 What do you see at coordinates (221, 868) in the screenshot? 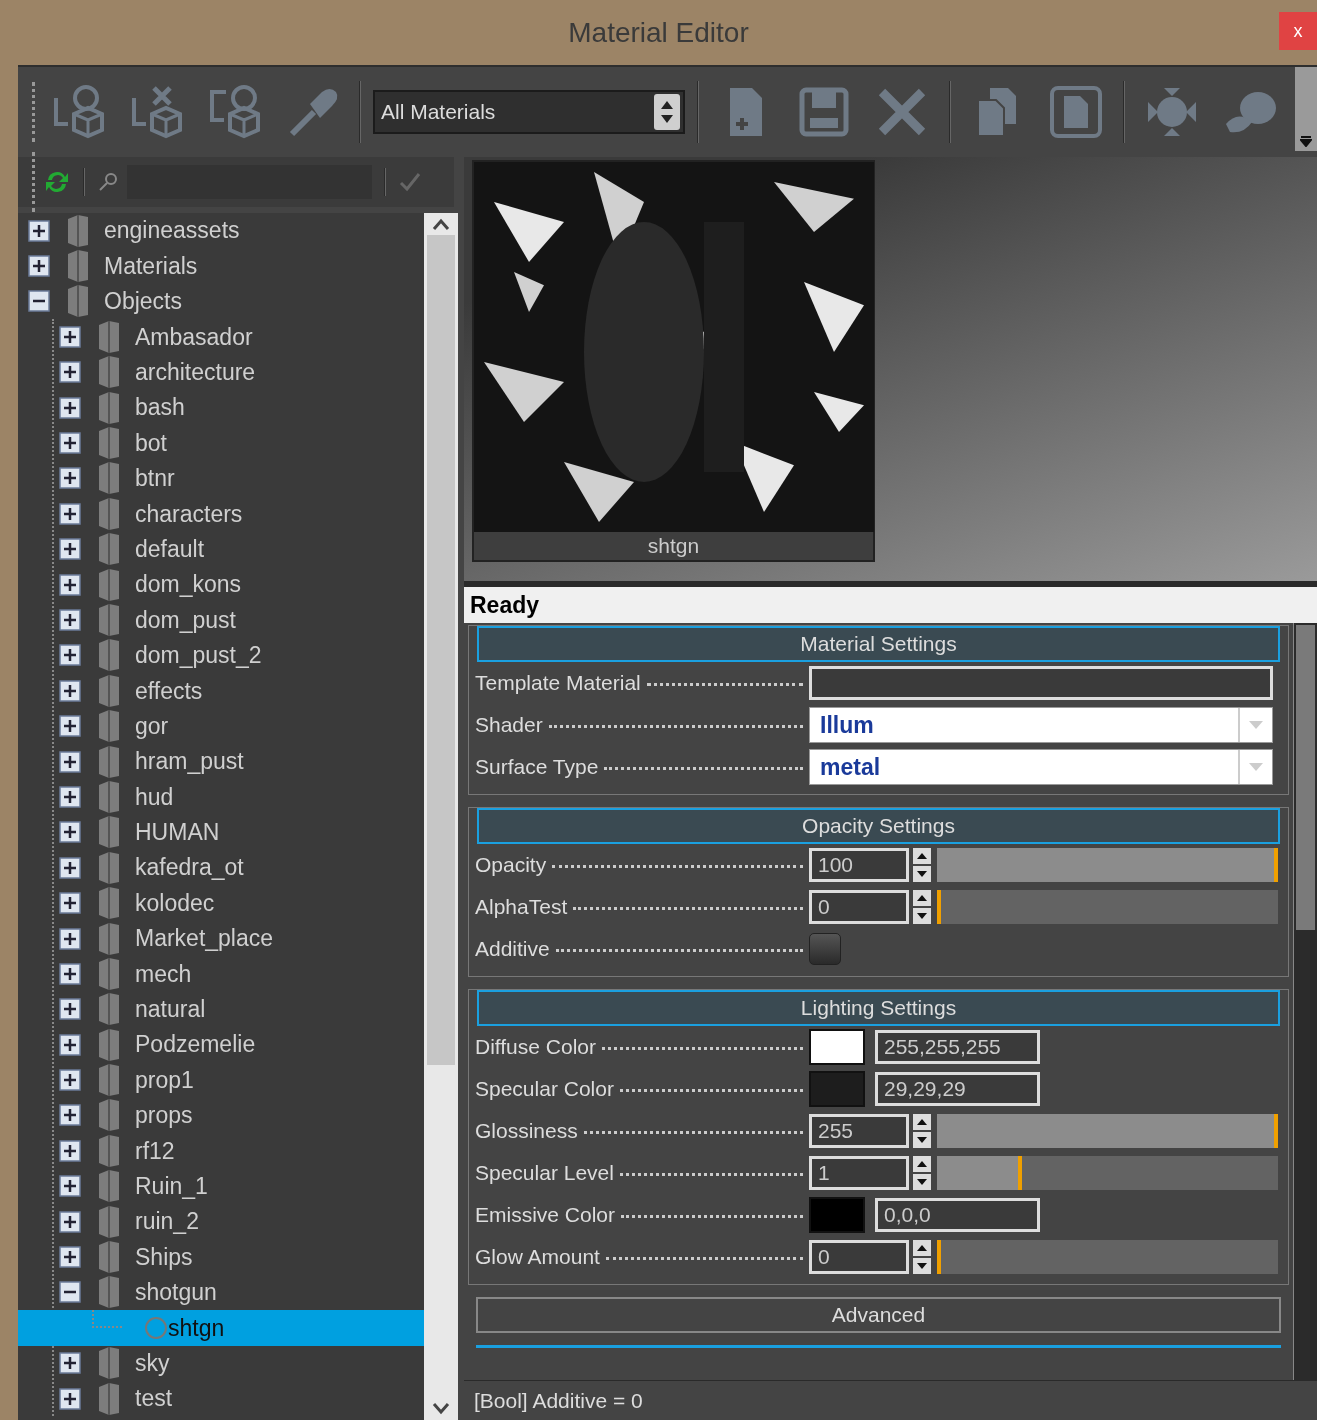
I see `tree-item: kafedra_ot` at bounding box center [221, 868].